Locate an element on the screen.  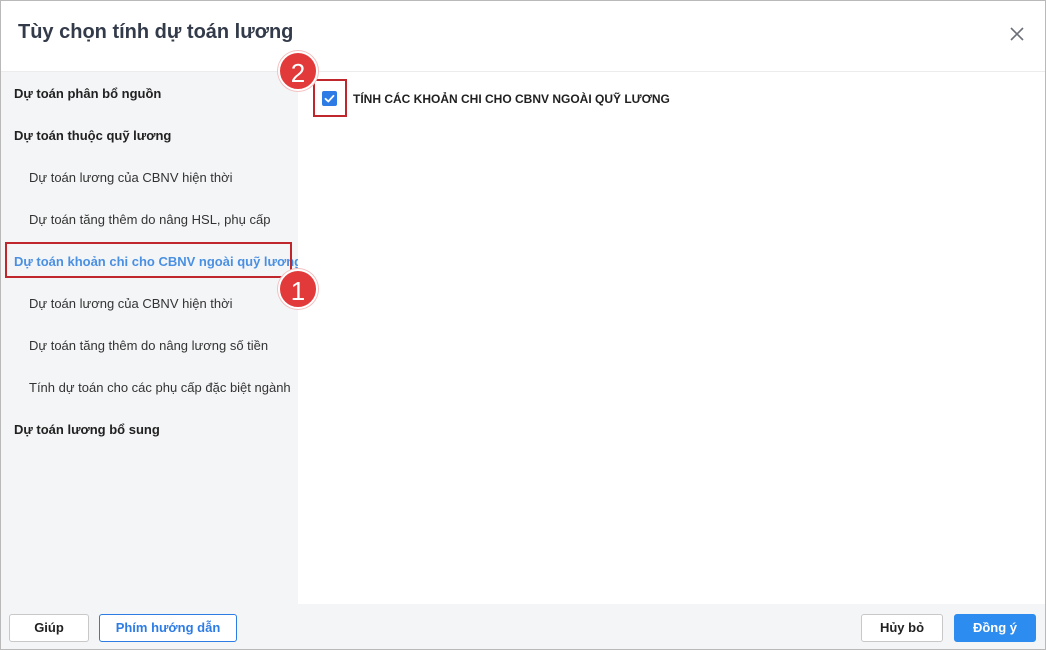
step-badge-2: 2 is located at coordinates (298, 71).